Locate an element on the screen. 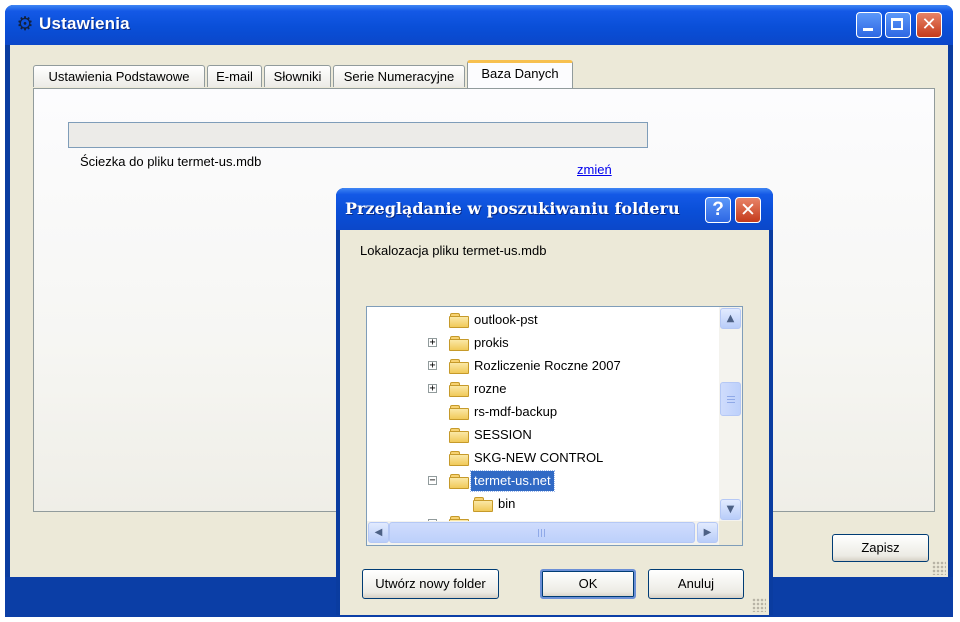  minimize-button is located at coordinates (869, 25).